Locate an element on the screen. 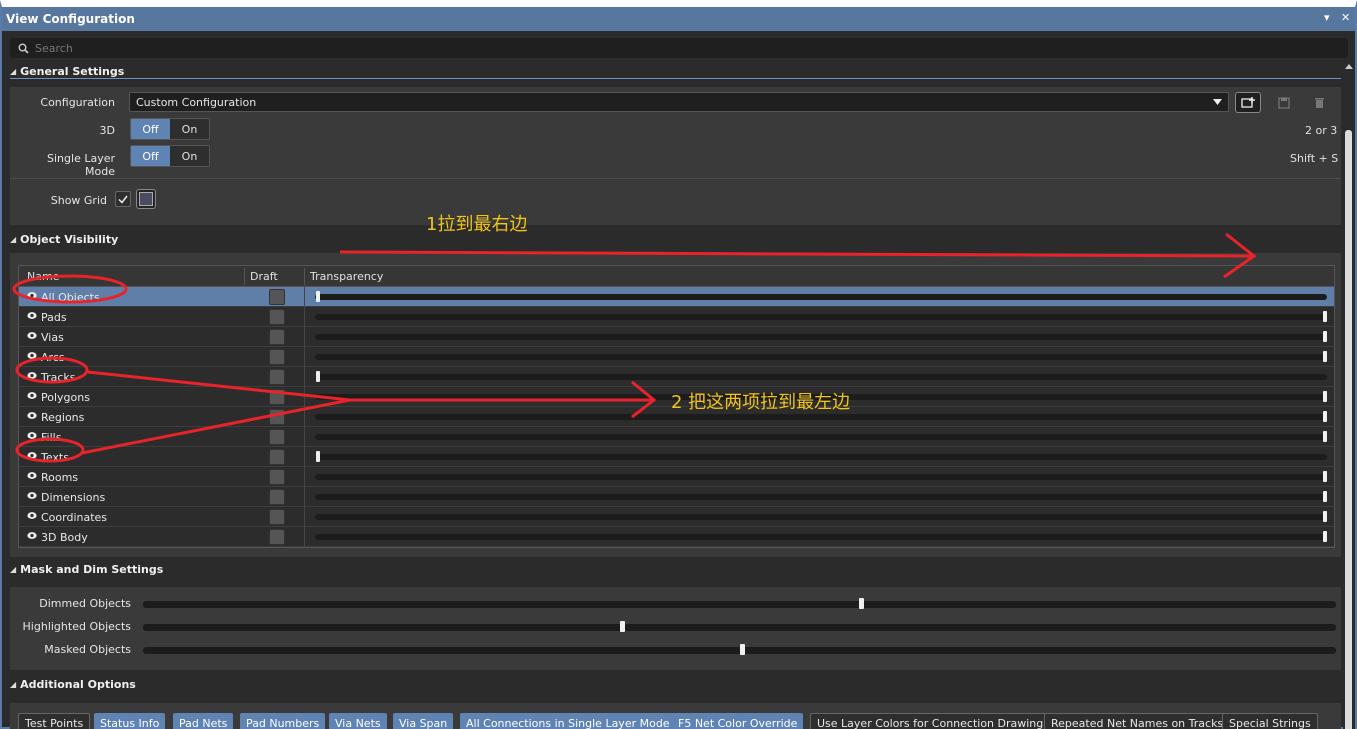 The height and width of the screenshot is (729, 1357). annotation-line-tracks is located at coordinates (219, 386).